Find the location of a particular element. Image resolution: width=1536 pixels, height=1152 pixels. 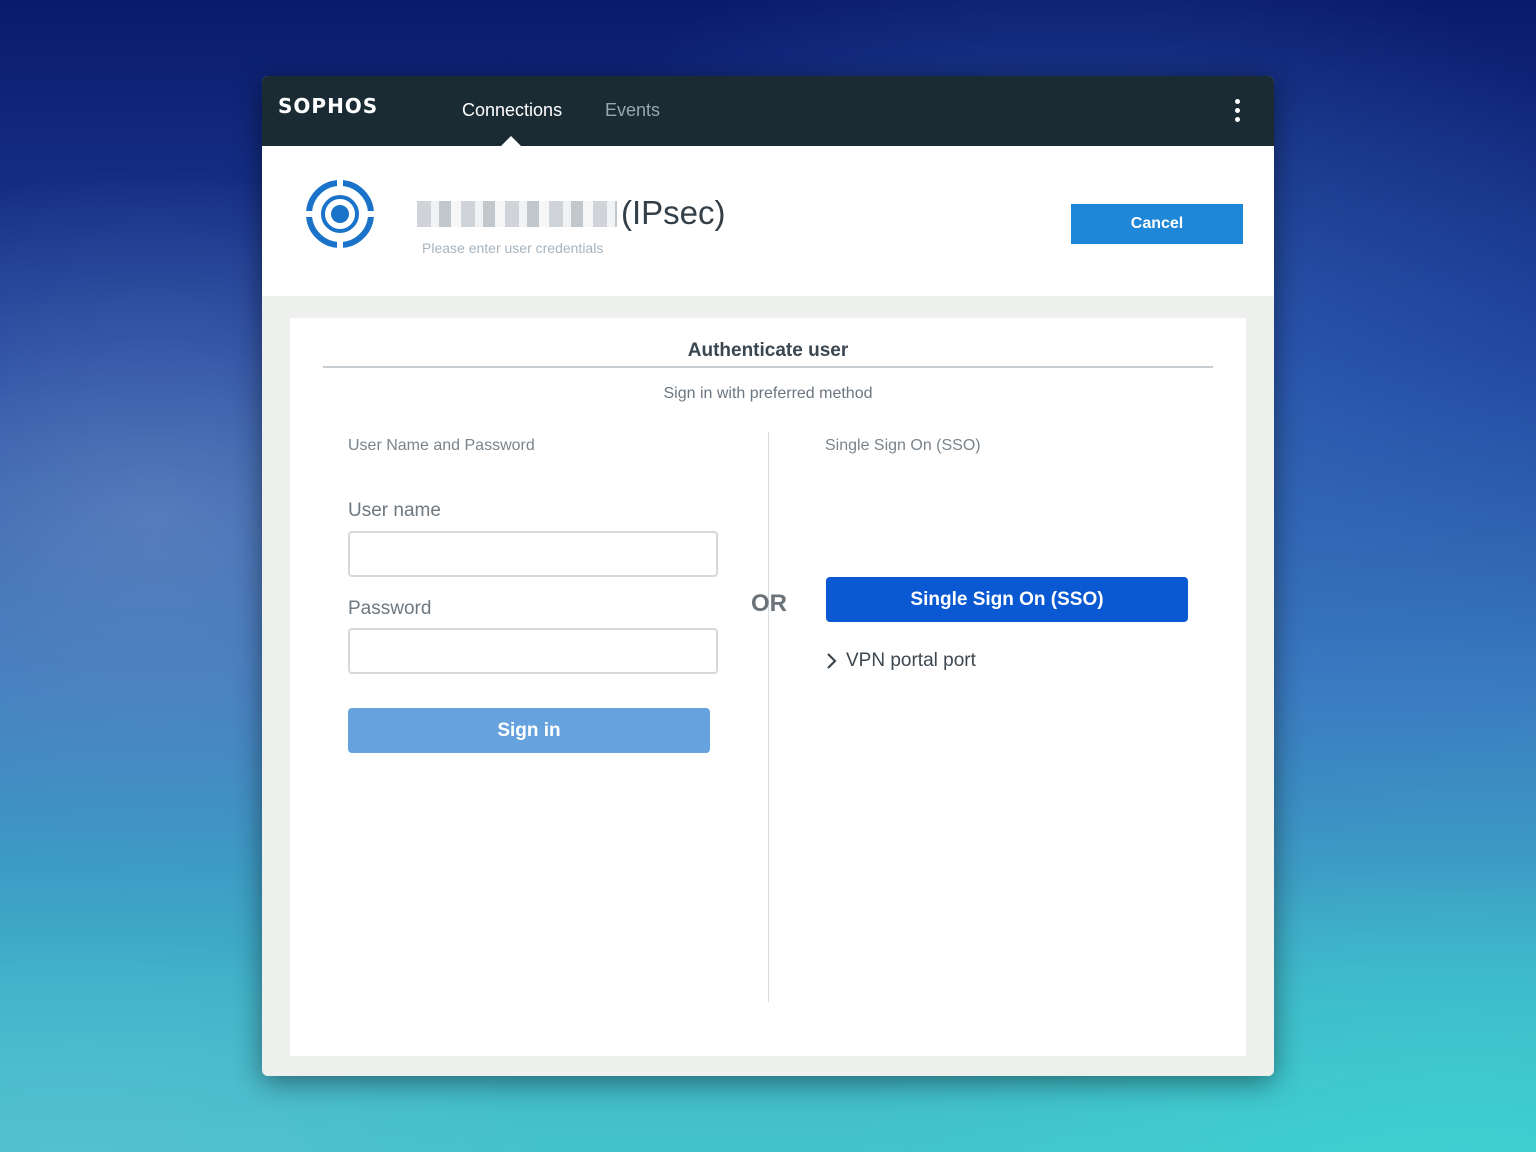

redacted-connection-name is located at coordinates (517, 214).